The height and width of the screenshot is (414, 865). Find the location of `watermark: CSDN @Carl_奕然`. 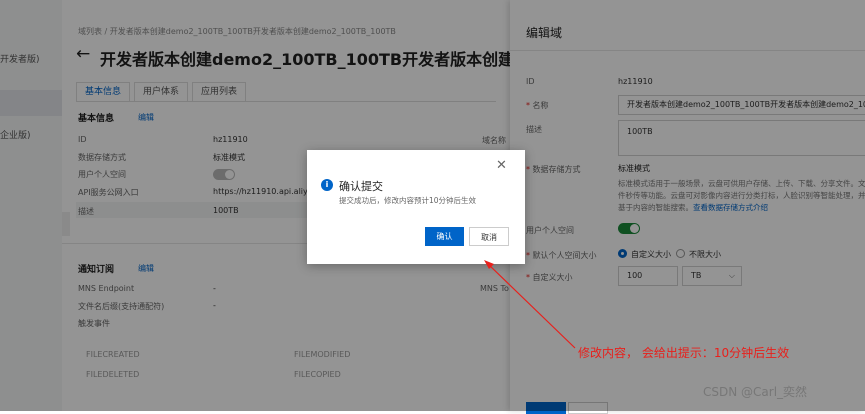

watermark: CSDN @Carl_奕然 is located at coordinates (755, 392).